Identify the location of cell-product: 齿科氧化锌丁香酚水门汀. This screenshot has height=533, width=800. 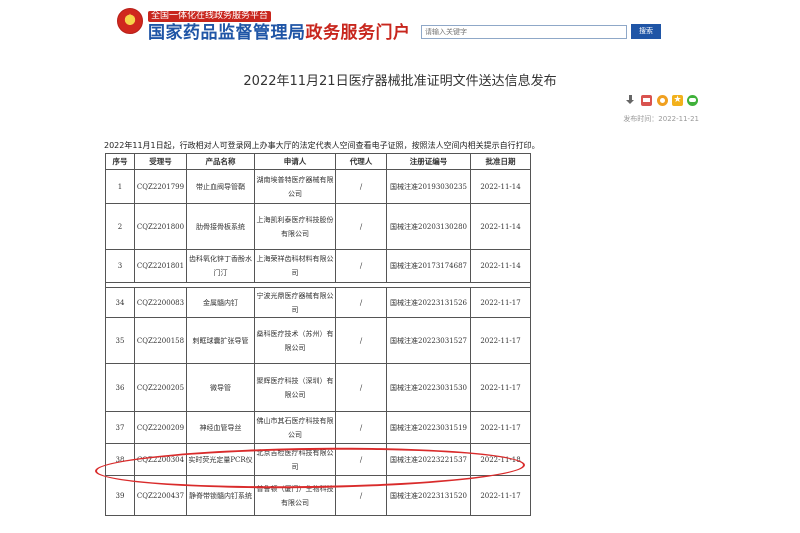
(220, 266).